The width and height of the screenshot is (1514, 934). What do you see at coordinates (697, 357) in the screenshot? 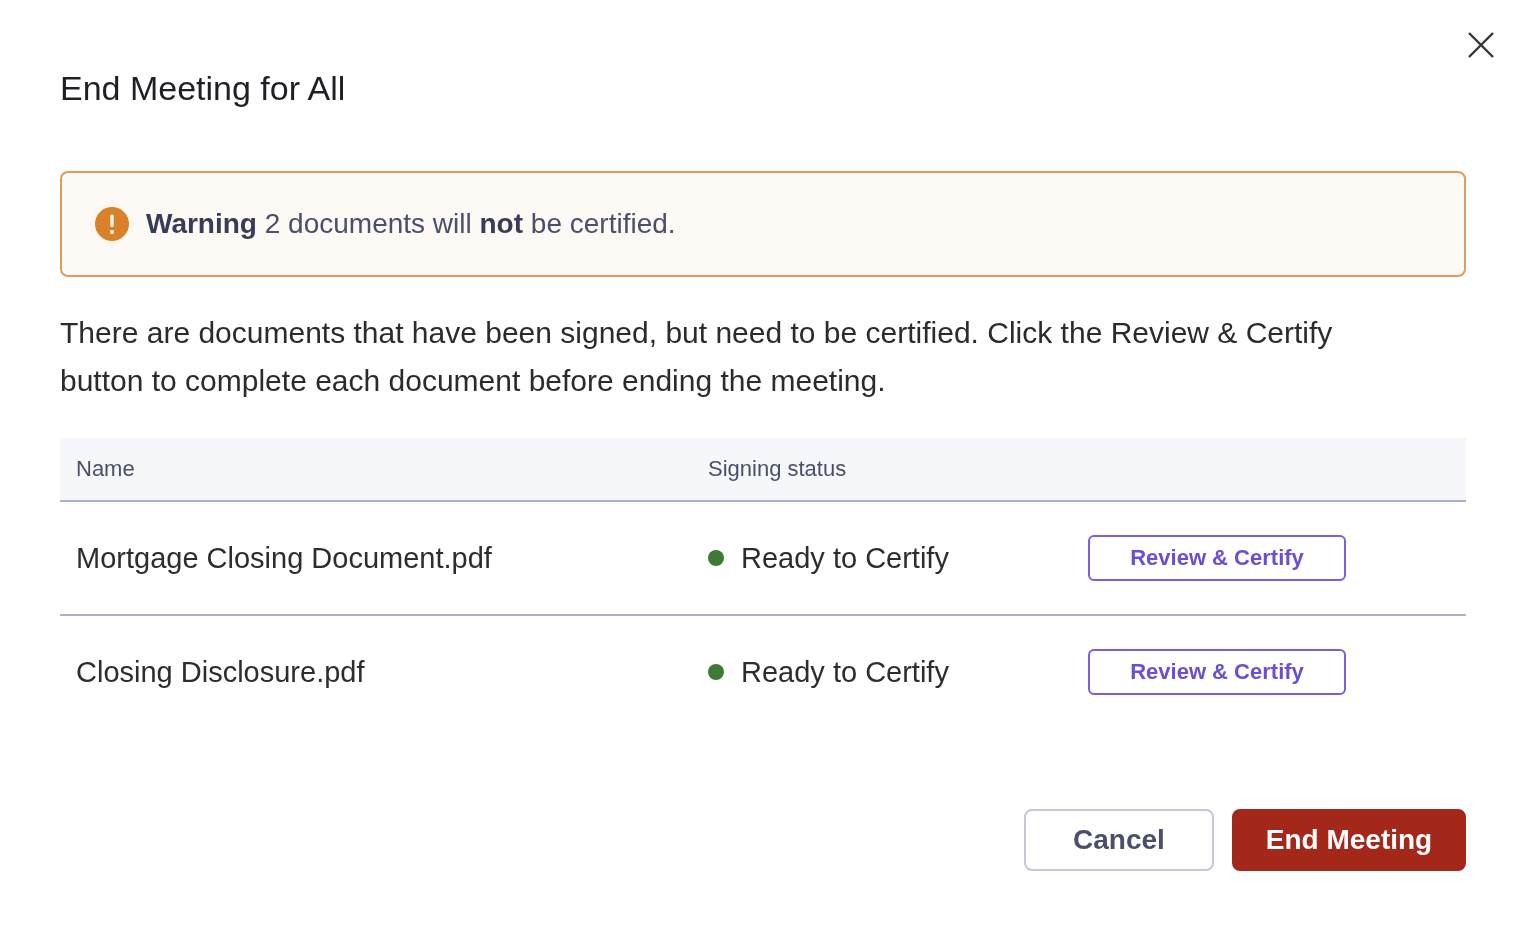
I see `description-text: There are documents that have been signed, but need to be certified. Click the Review & Certify button to complete each document before ending the meeting.` at bounding box center [697, 357].